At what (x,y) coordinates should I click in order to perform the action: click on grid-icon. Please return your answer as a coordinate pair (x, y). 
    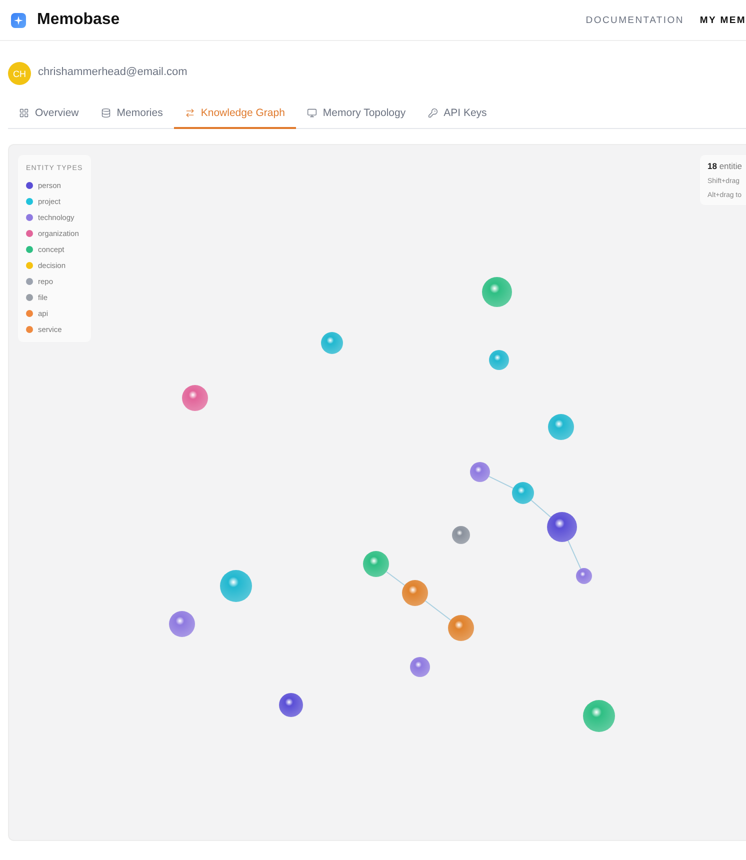
    Looking at the image, I should click on (24, 113).